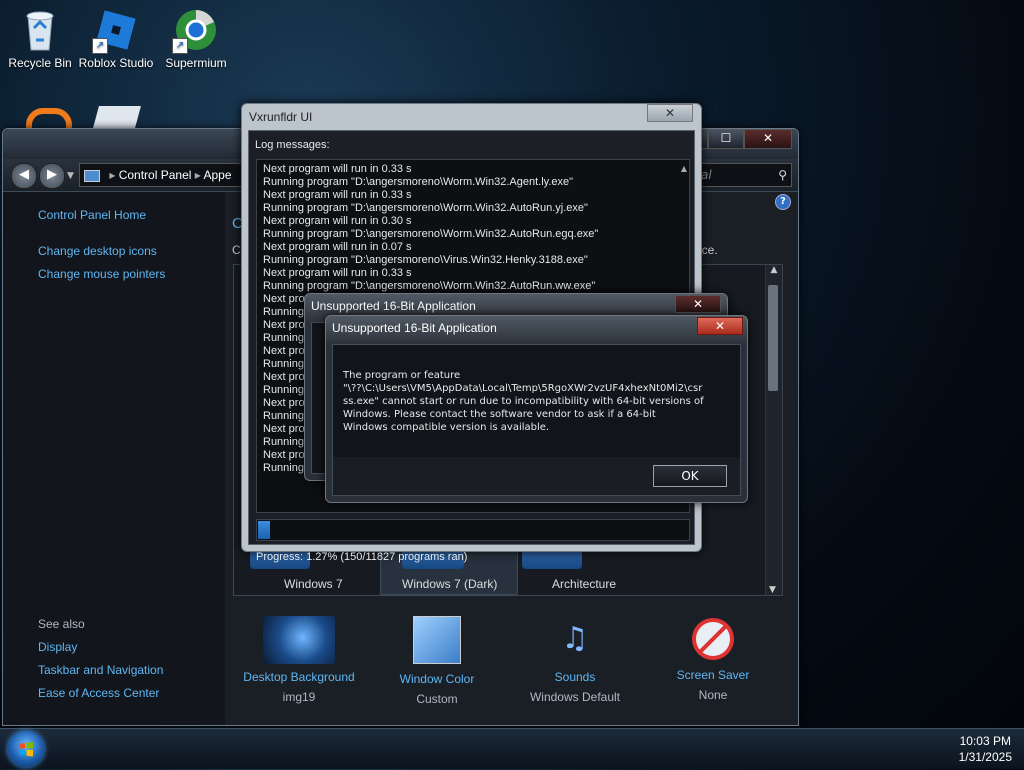 Image resolution: width=1024 pixels, height=770 pixels. Describe the element at coordinates (299, 677) in the screenshot. I see `desktop-background-label: Desktop Background` at that location.